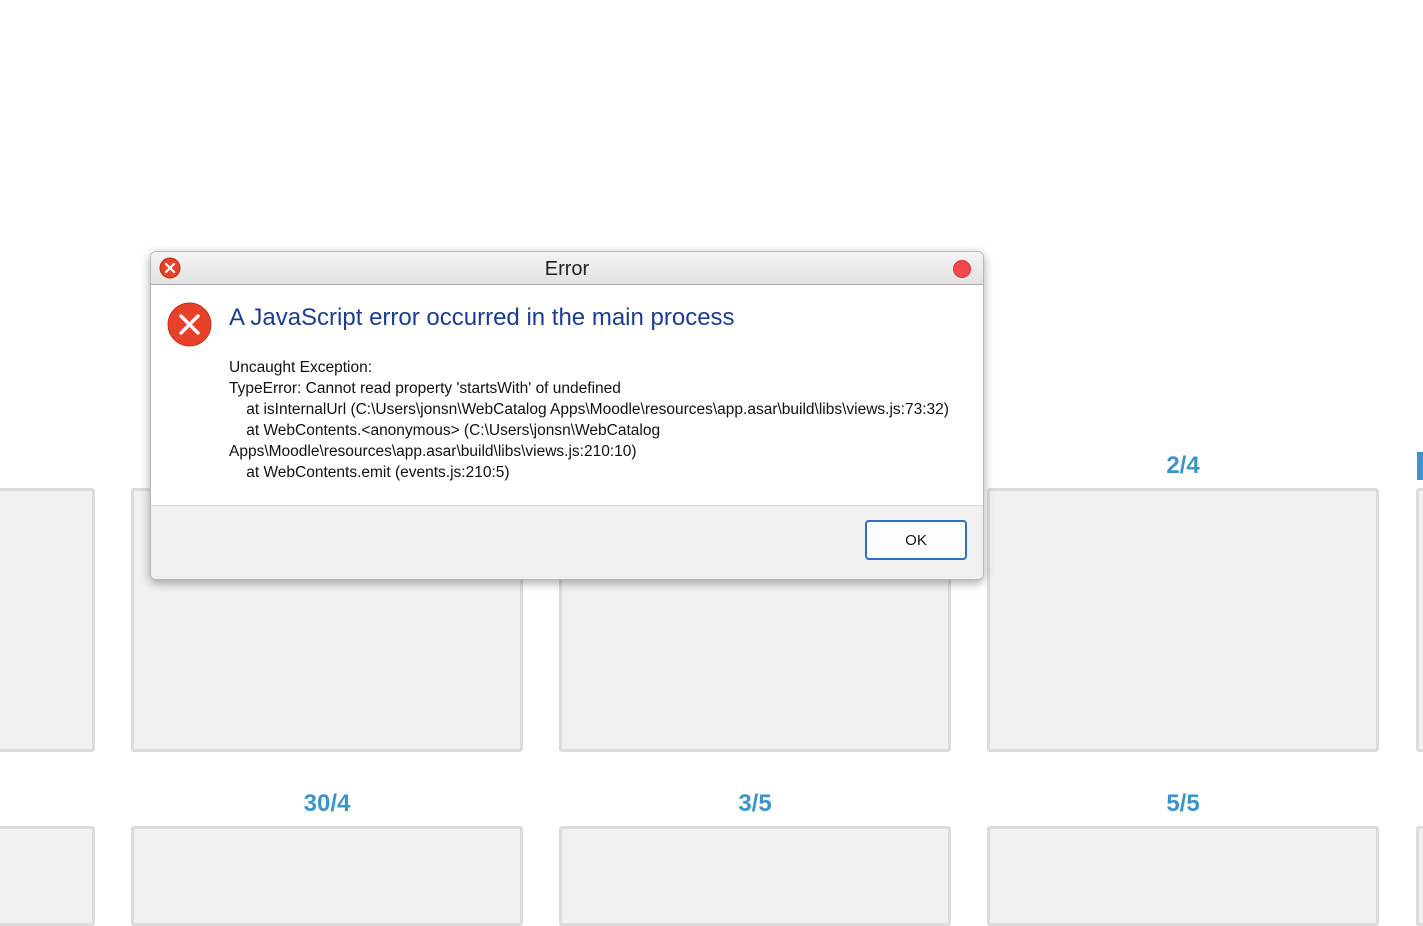  Describe the element at coordinates (189, 324) in the screenshot. I see `error-icon` at that location.